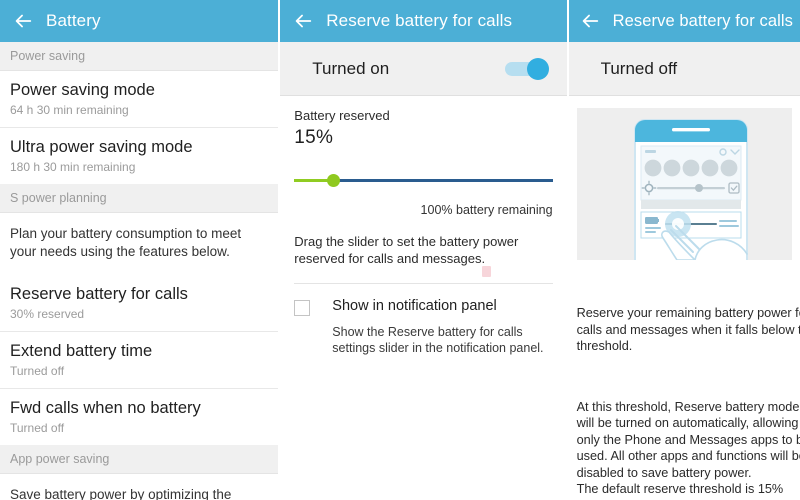  What do you see at coordinates (342, 115) in the screenshot?
I see `battery-reserved-label: Battery reserved` at bounding box center [342, 115].